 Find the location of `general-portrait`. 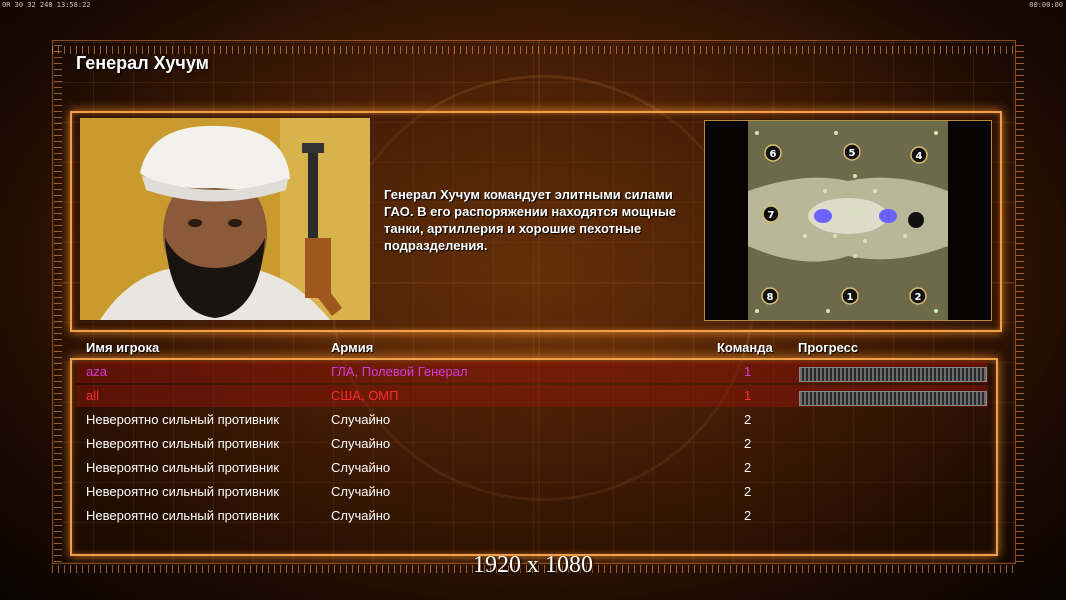

general-portrait is located at coordinates (225, 219).